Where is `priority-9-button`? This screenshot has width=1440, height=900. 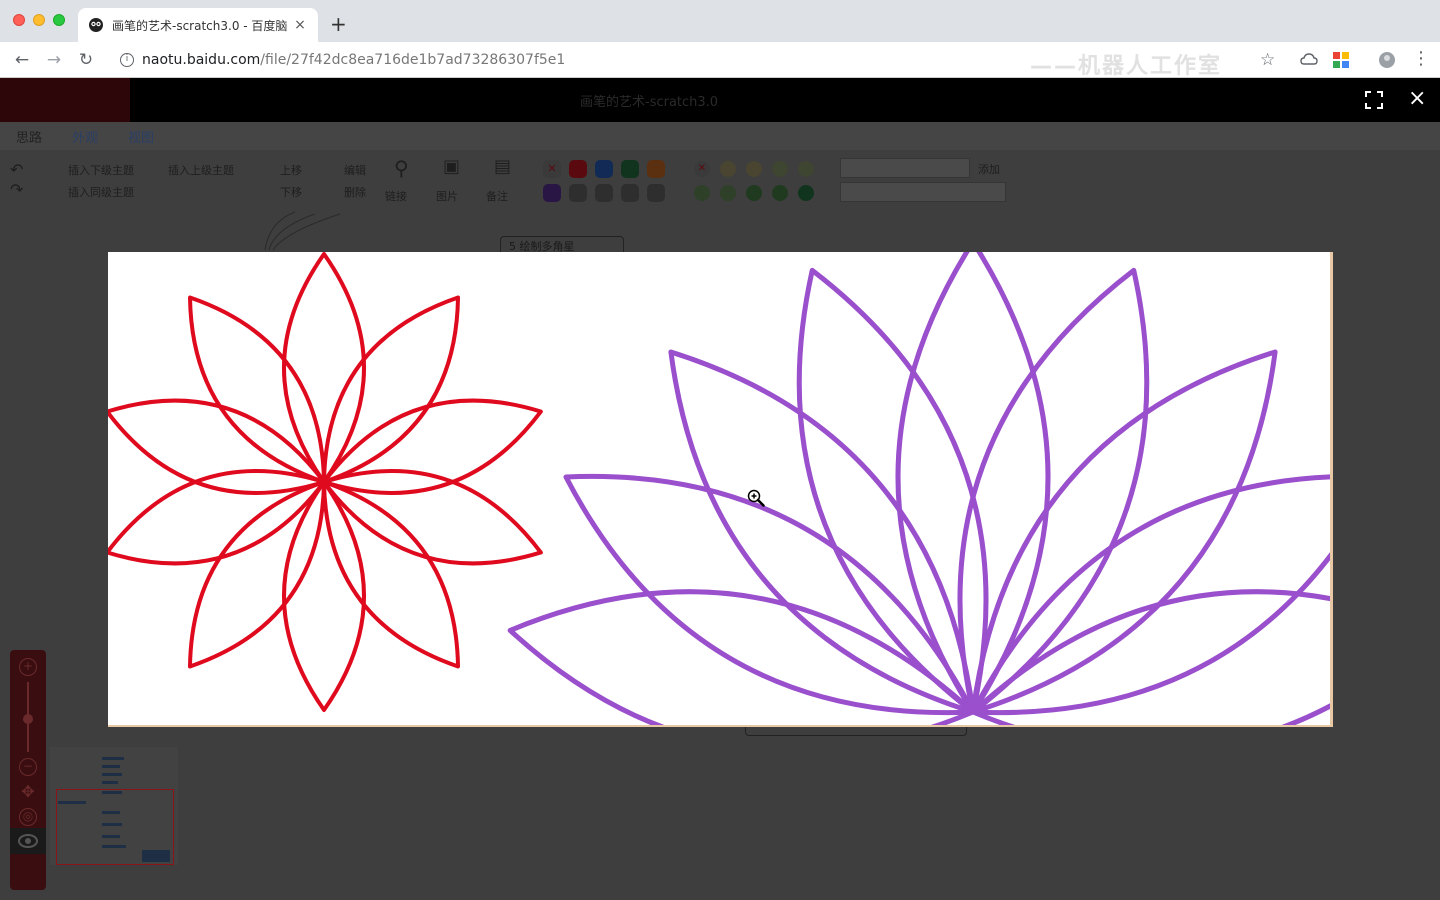 priority-9-button is located at coordinates (656, 193).